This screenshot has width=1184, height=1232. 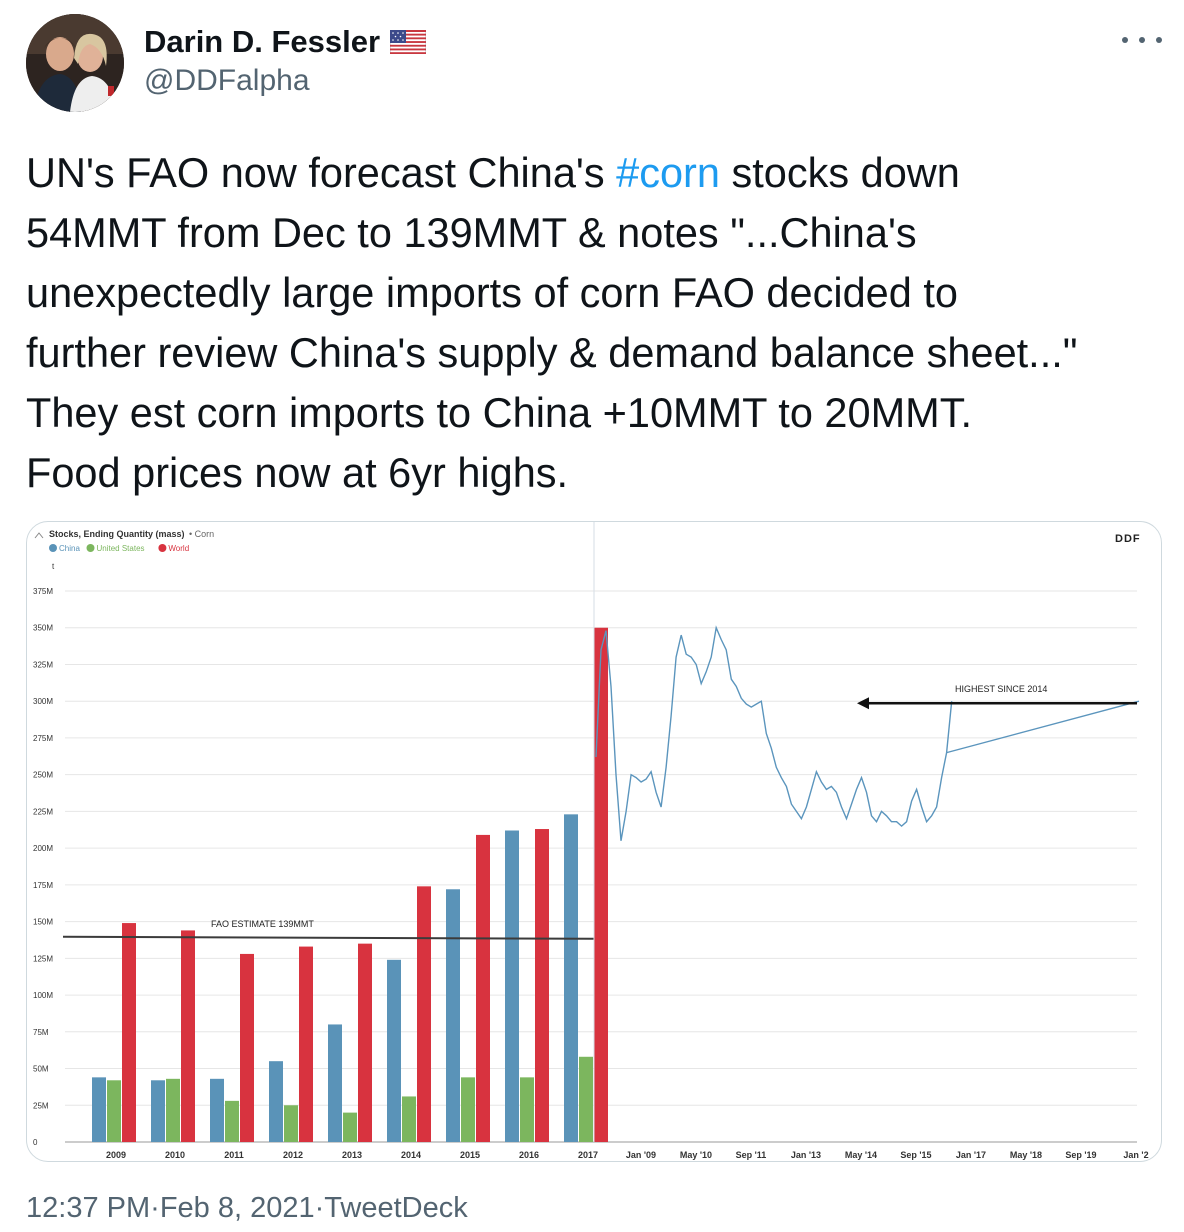 I want to click on x-tick-label: 2009, so click(x=116, y=1155).